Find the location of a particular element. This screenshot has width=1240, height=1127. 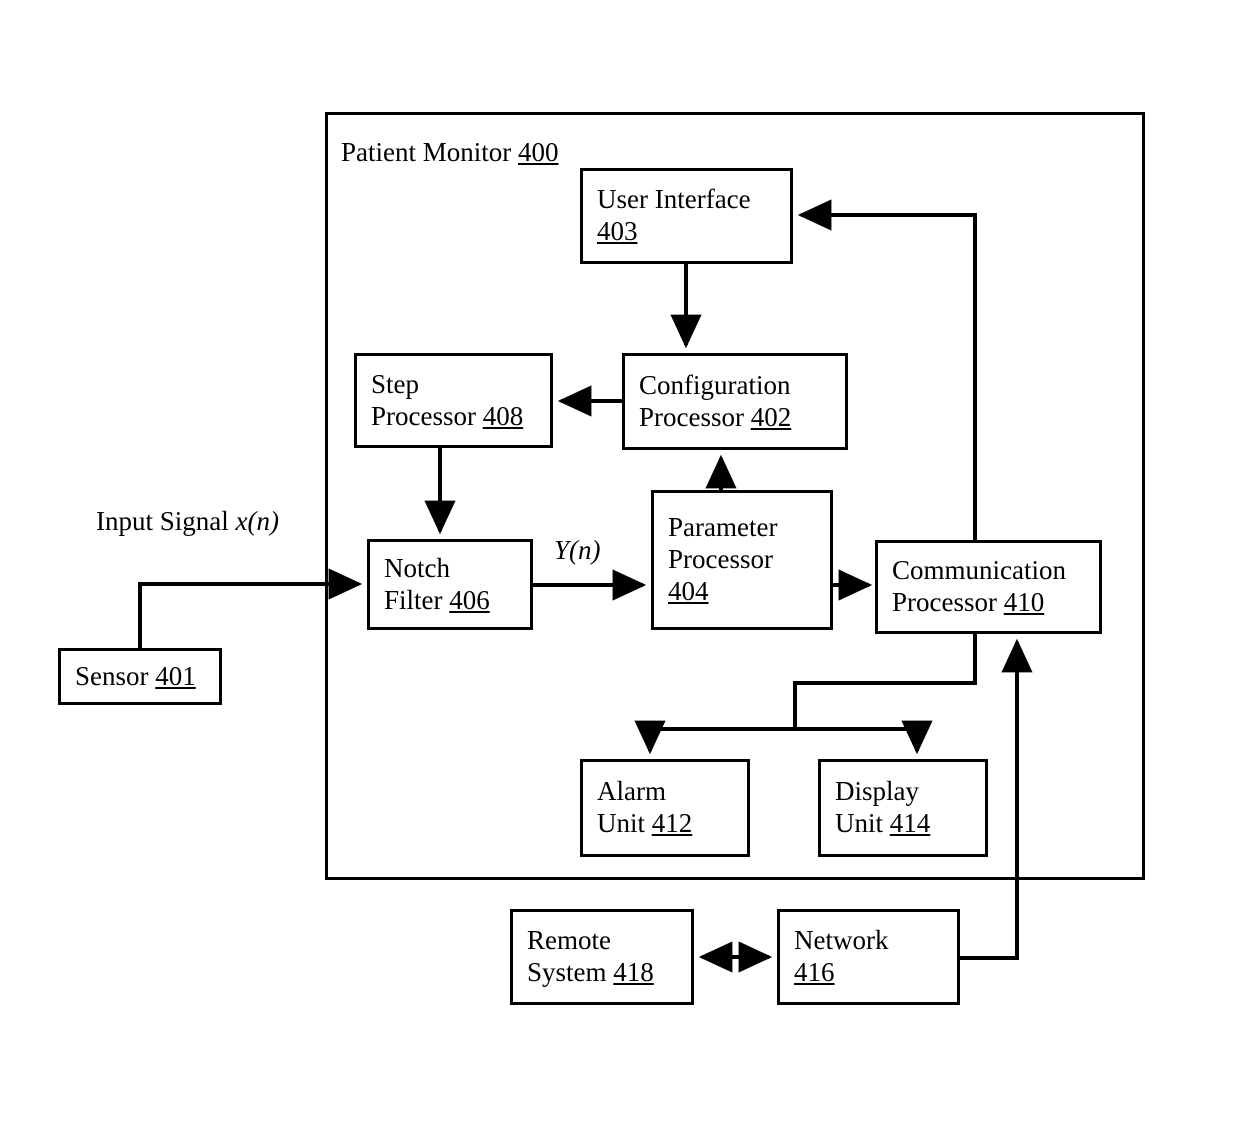

remote-system-label-line1: Remote is located at coordinates (569, 940).